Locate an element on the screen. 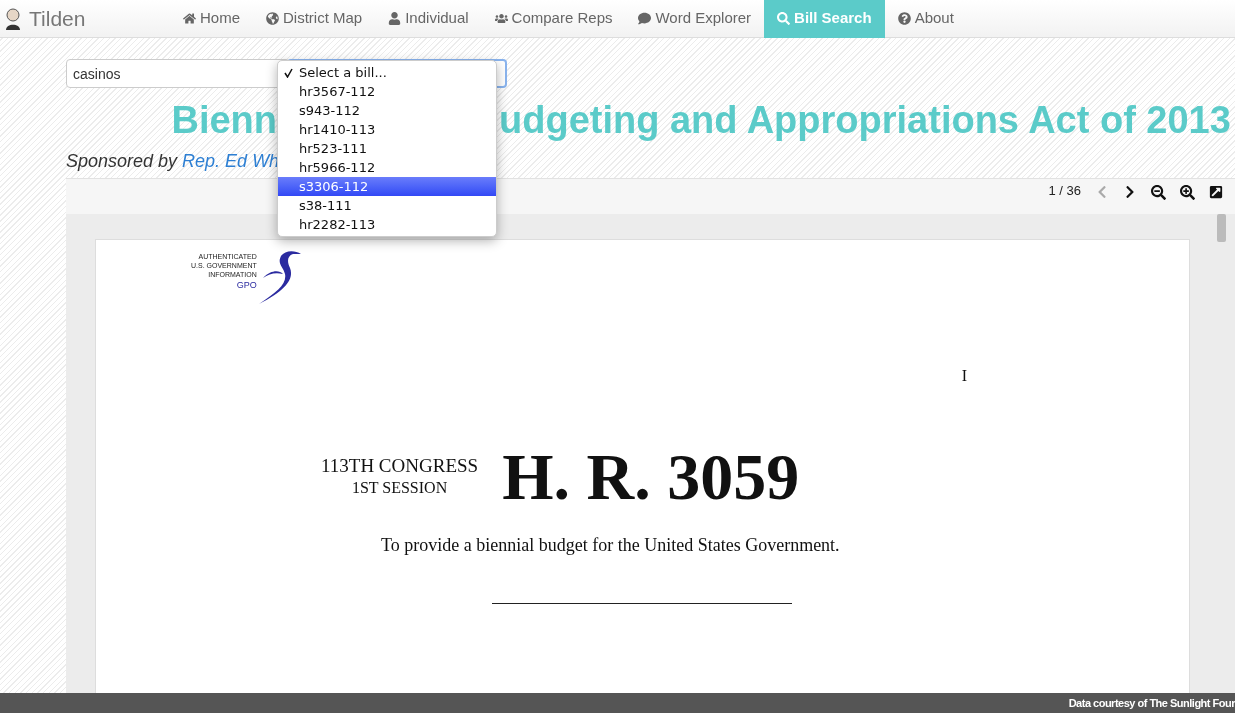  dropdown-option: s38-111 is located at coordinates (387, 205).